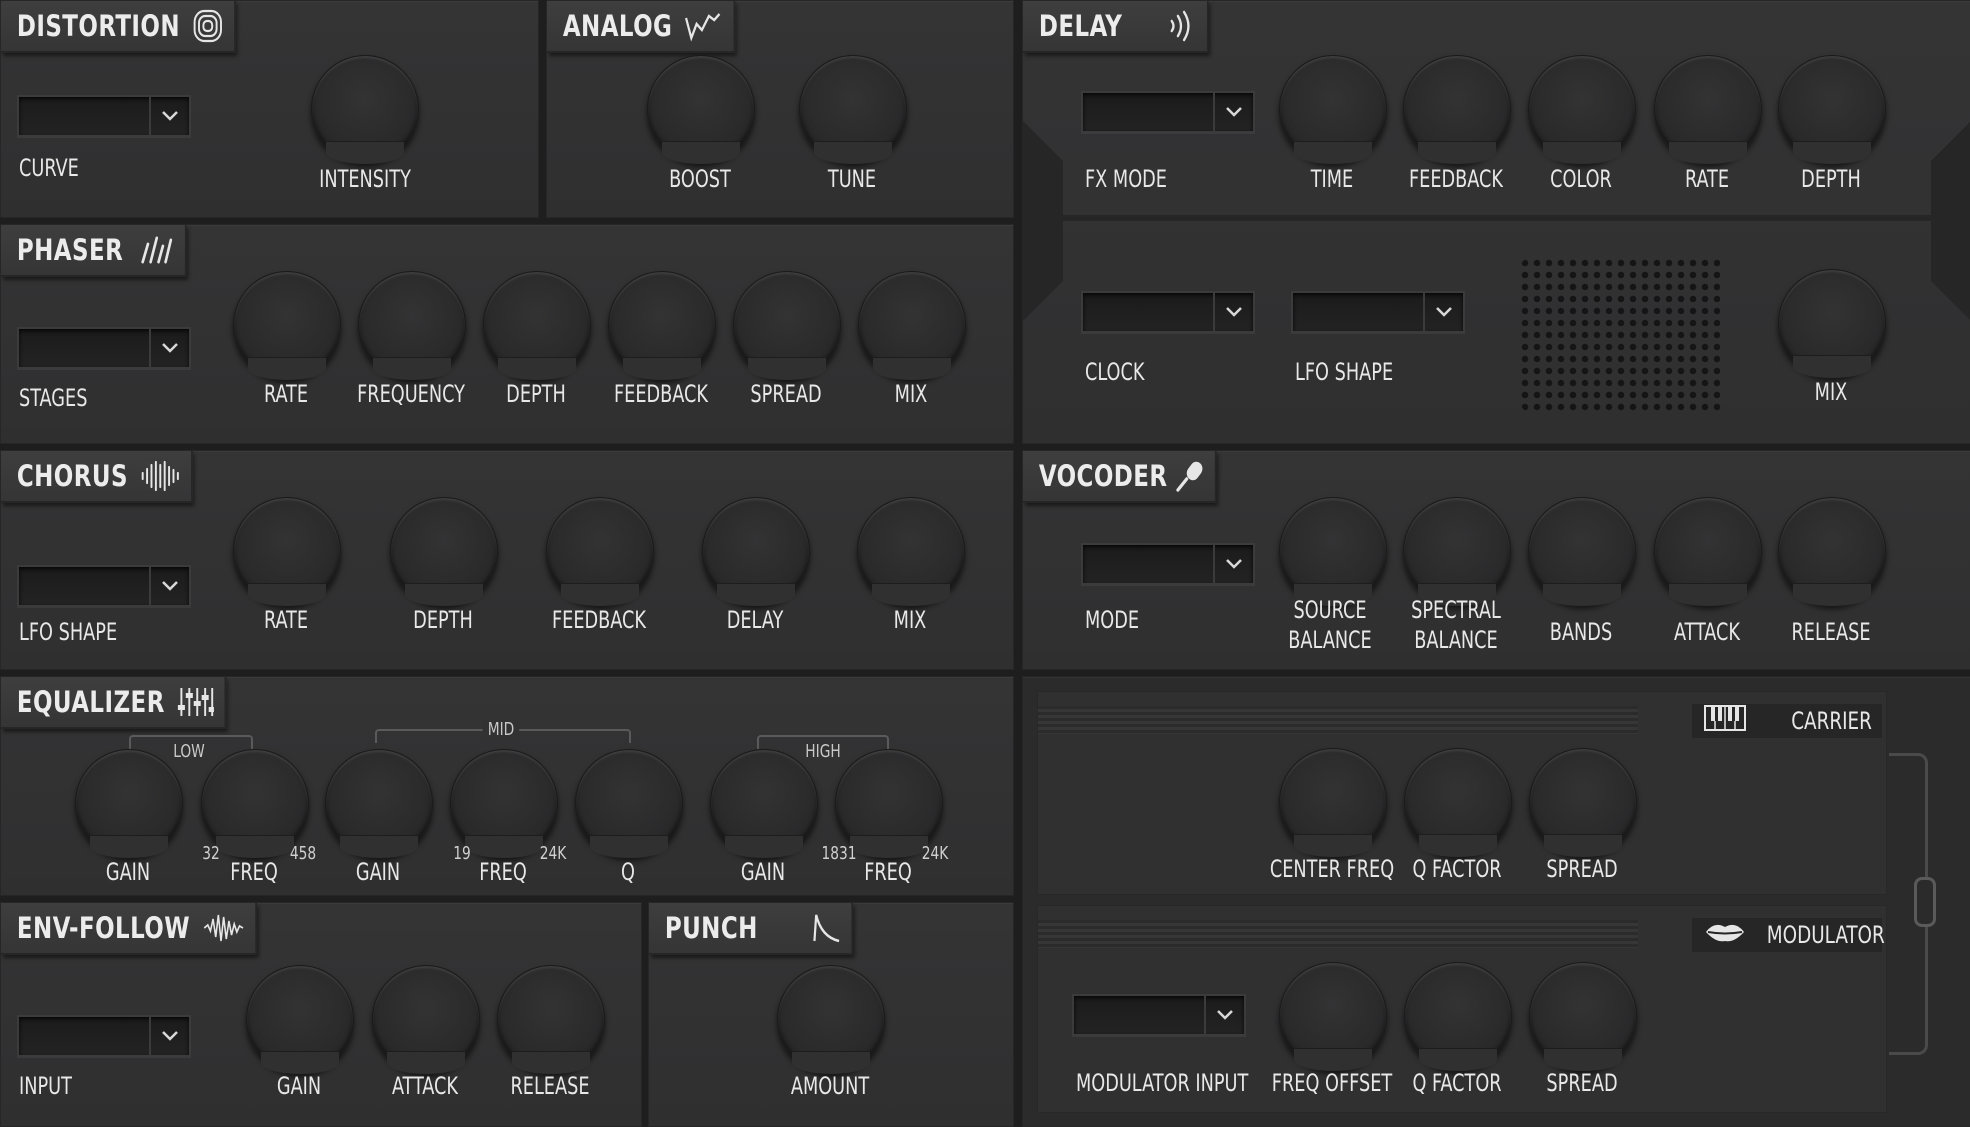 This screenshot has height=1127, width=1970. What do you see at coordinates (1582, 869) in the screenshot?
I see `carrier-spread-label: SPREAD` at bounding box center [1582, 869].